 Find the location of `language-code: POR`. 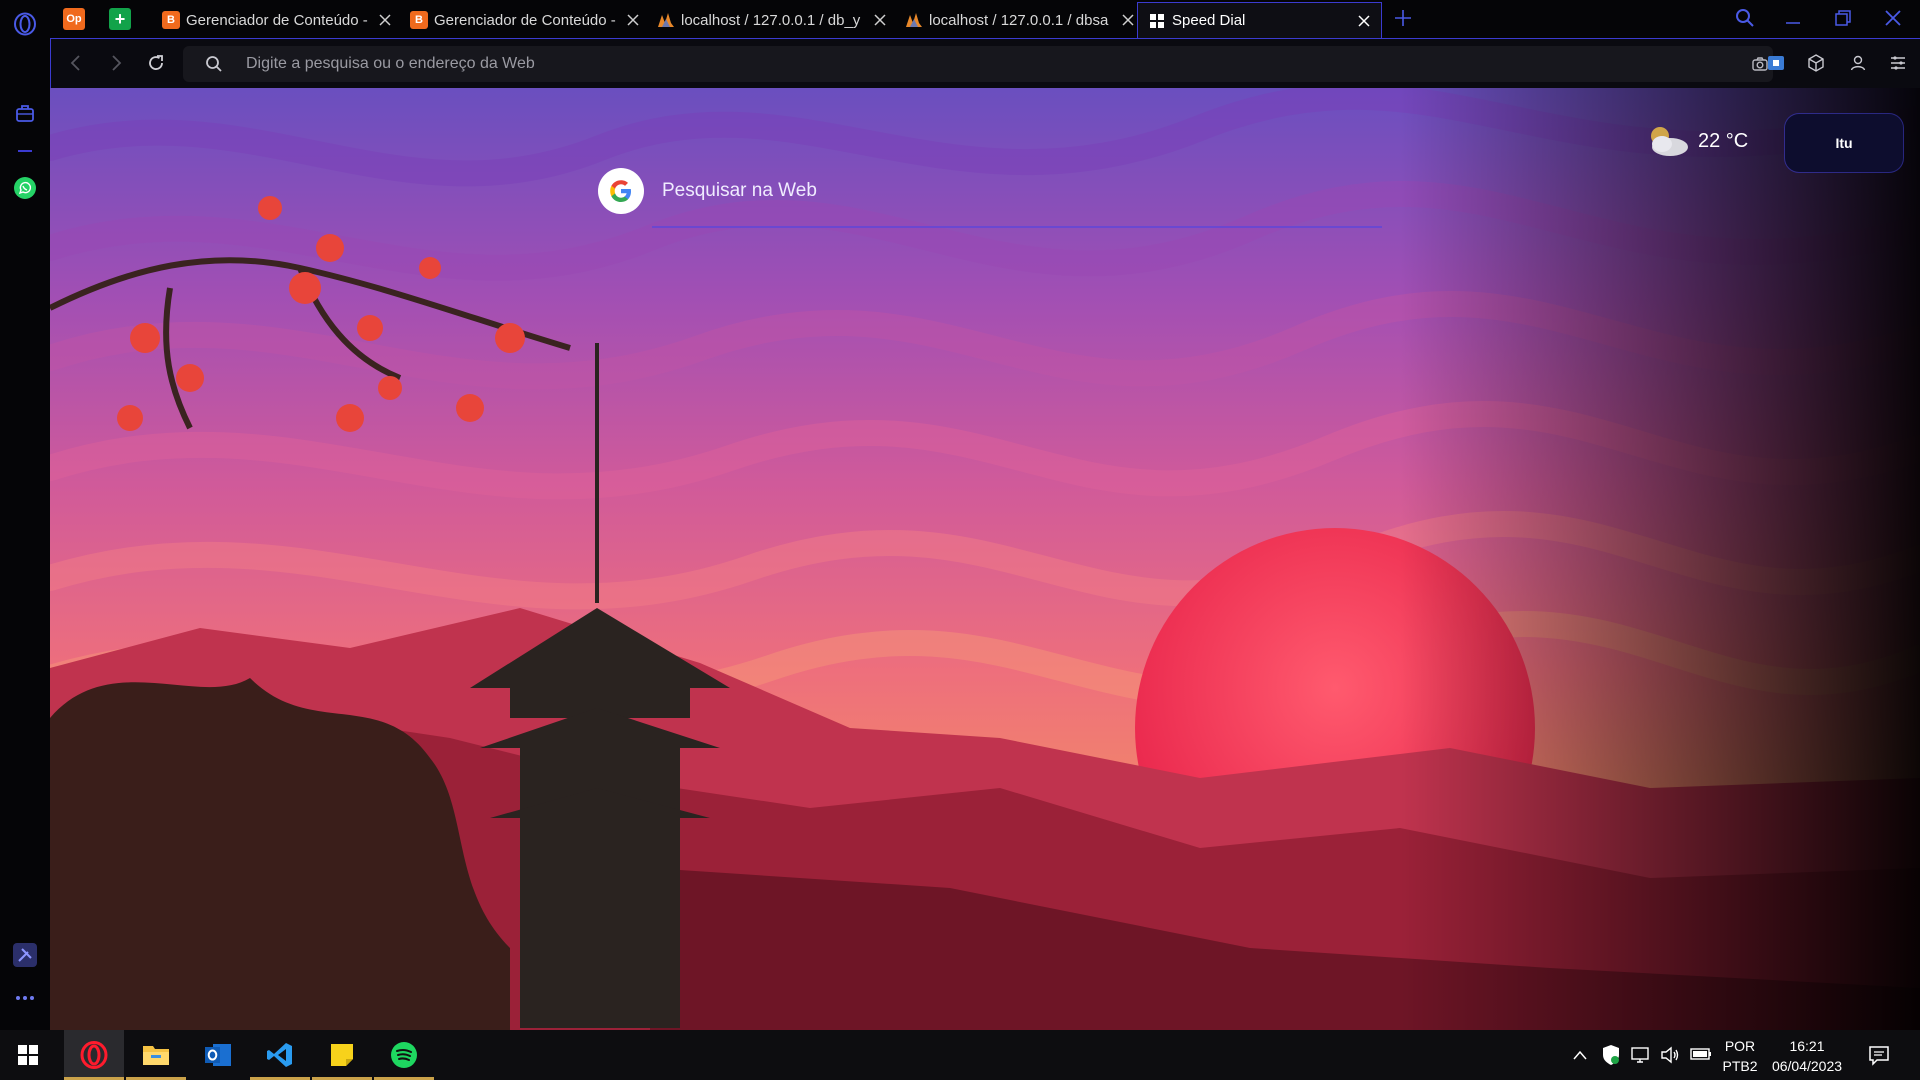

language-code: POR is located at coordinates (1740, 1046).